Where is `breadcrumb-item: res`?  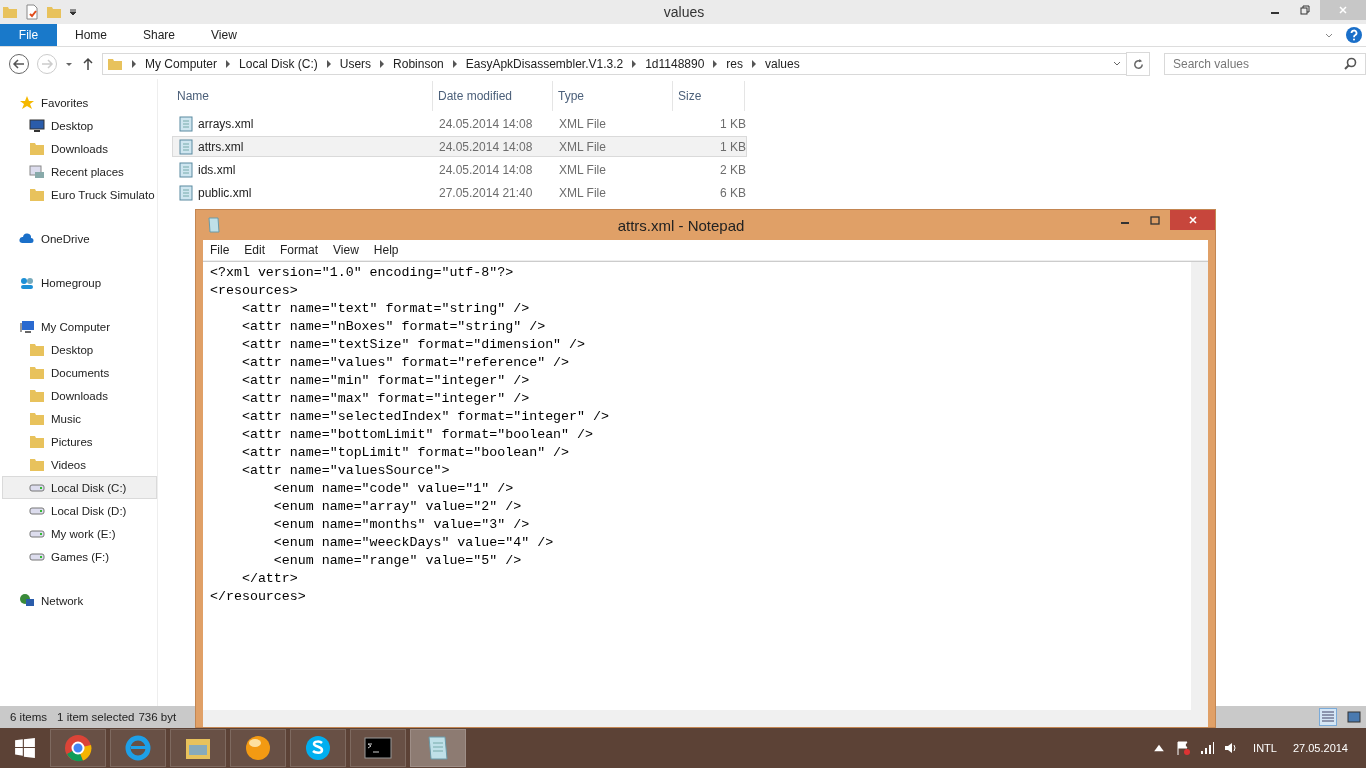 breadcrumb-item: res is located at coordinates (735, 64).